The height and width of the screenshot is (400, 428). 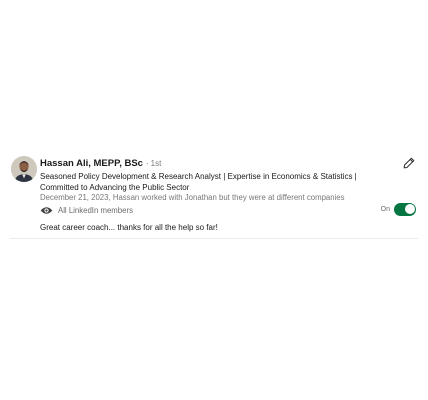 I want to click on visibility-toggle-group: On, so click(x=398, y=209).